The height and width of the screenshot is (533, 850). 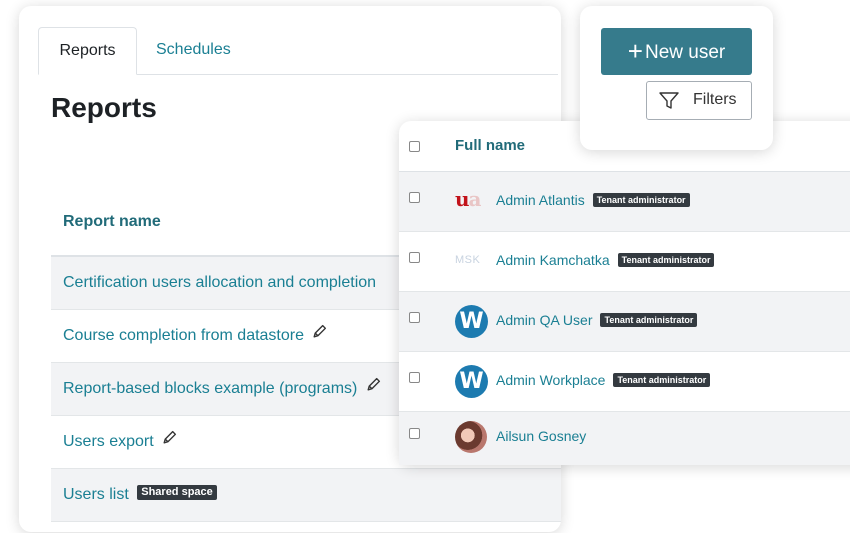 I want to click on tab-reports: Reports, so click(x=87, y=51).